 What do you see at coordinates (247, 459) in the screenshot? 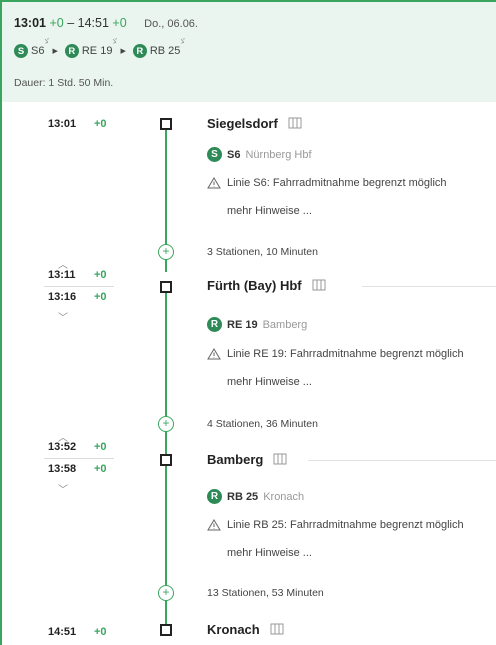
I see `stop-name: Bamberg` at bounding box center [247, 459].